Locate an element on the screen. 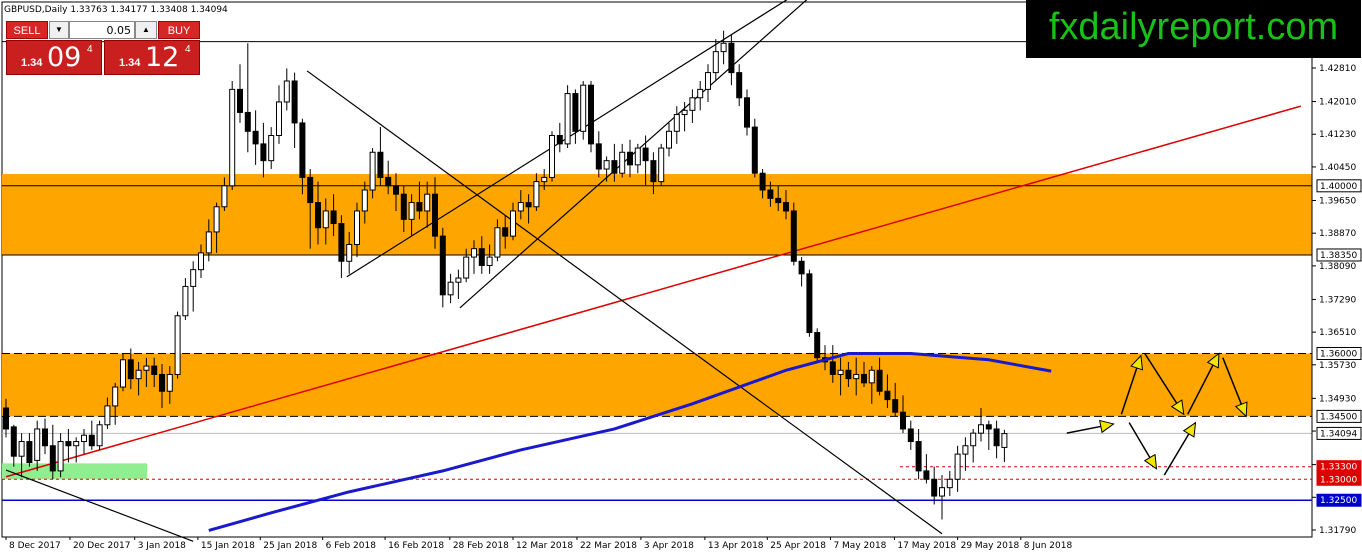 This screenshot has width=1362, height=554. date-label: 28 Feb 2018 is located at coordinates (481, 546).